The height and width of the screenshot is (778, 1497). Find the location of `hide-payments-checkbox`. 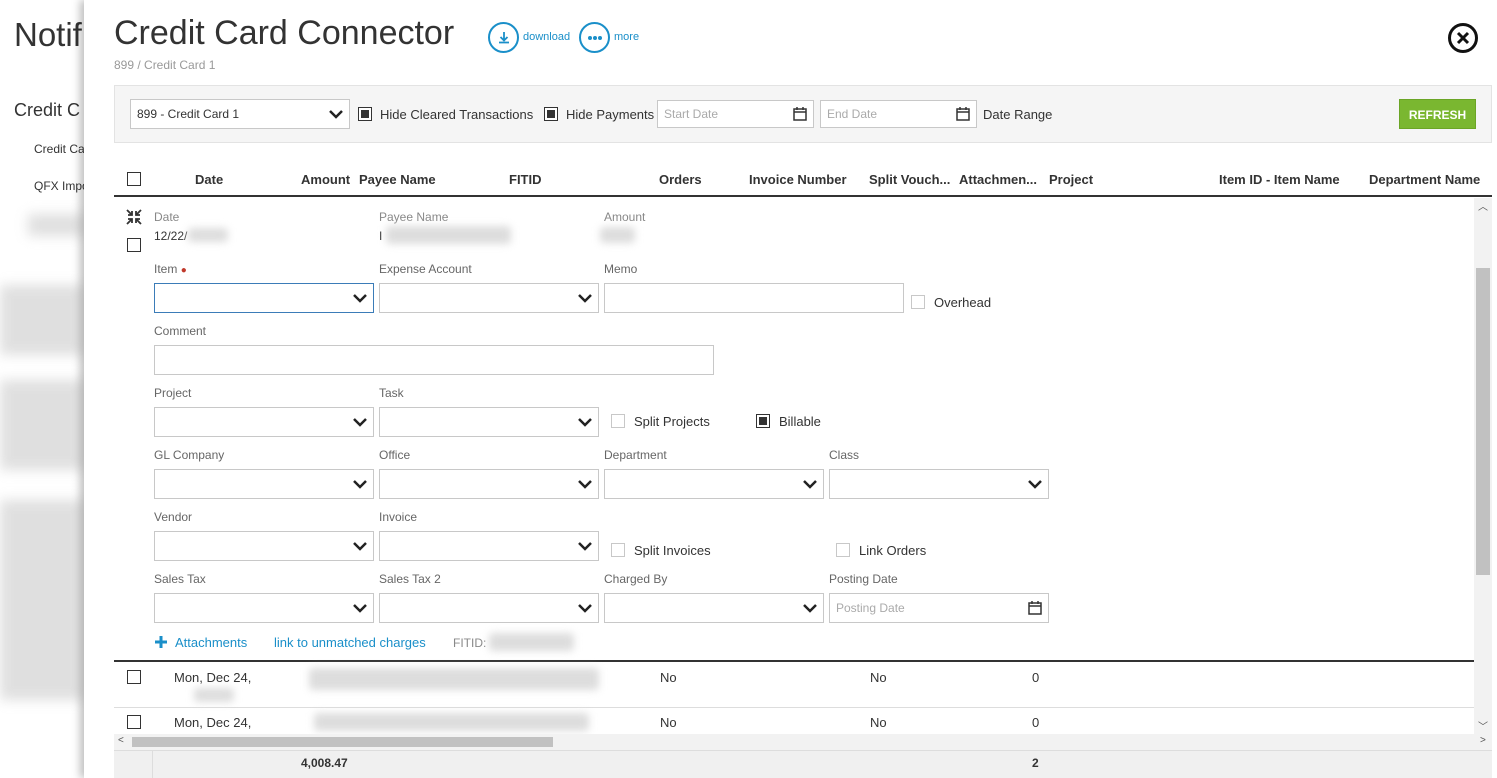

hide-payments-checkbox is located at coordinates (551, 114).